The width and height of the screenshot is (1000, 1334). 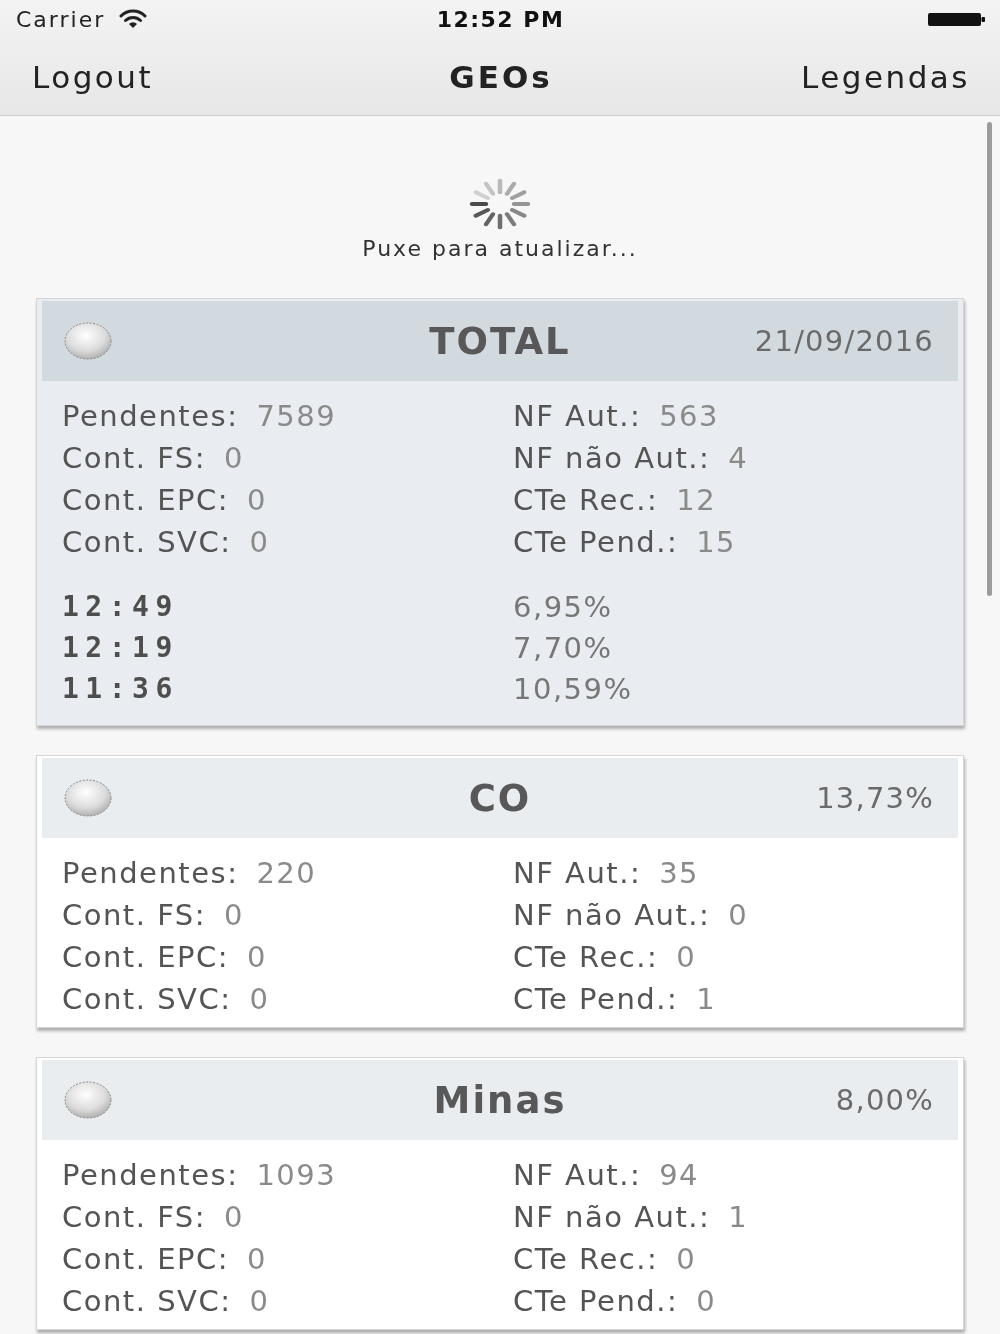 What do you see at coordinates (120, 688) in the screenshot?
I see `history-time: 11:36` at bounding box center [120, 688].